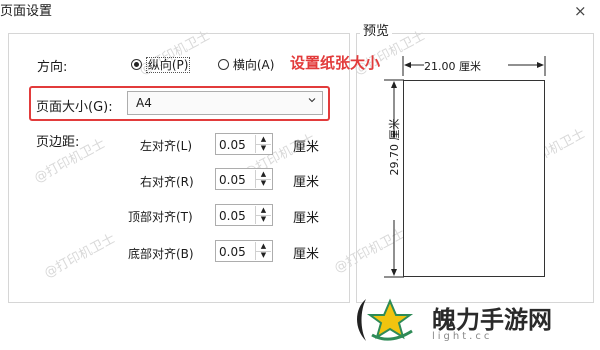  I want to click on page-size-value: A4, so click(144, 103).